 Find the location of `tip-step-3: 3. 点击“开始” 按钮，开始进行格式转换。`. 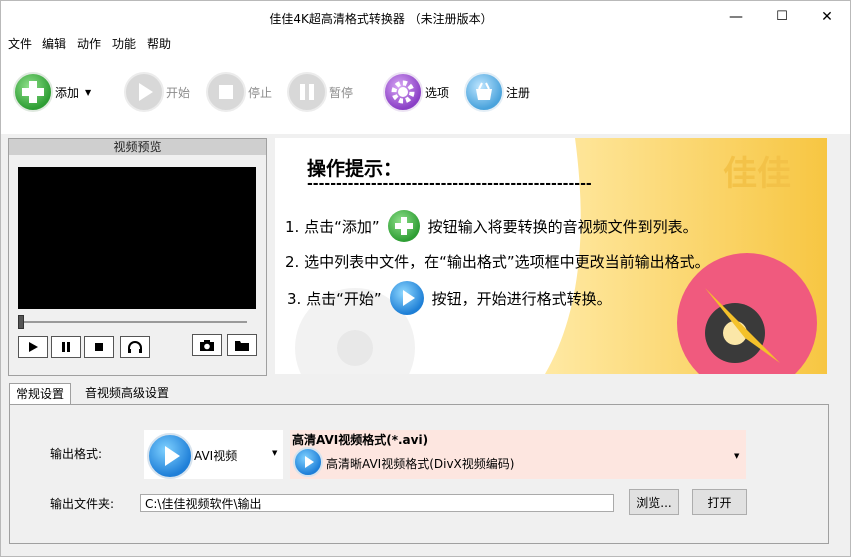

tip-step-3: 3. 点击“开始” 按钮，开始进行格式转换。 is located at coordinates (449, 298).